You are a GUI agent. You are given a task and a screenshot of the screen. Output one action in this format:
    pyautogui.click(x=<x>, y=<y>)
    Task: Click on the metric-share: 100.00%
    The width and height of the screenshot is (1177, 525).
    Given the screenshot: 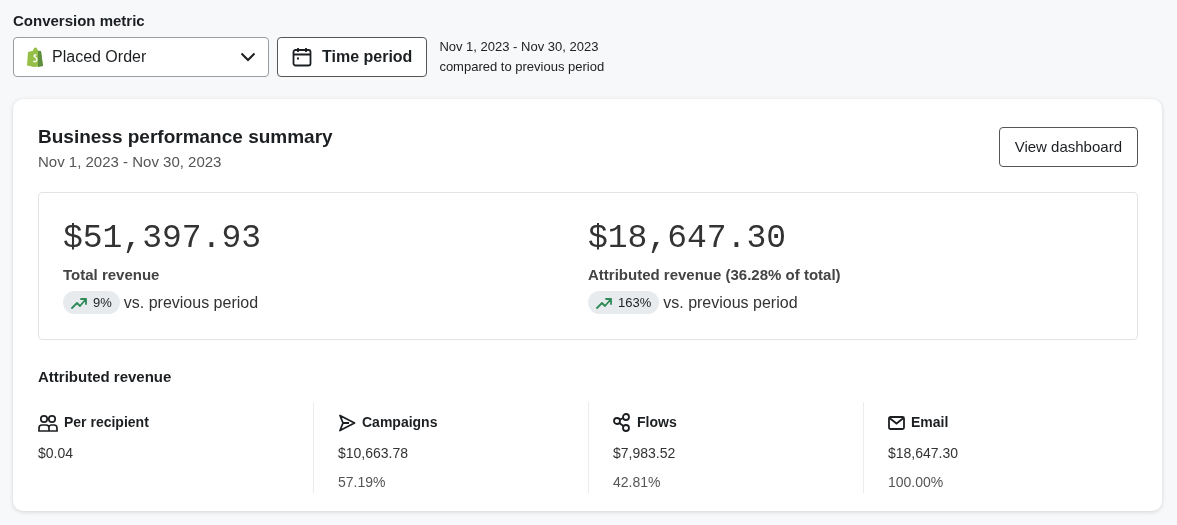 What is the action you would take?
    pyautogui.click(x=916, y=482)
    